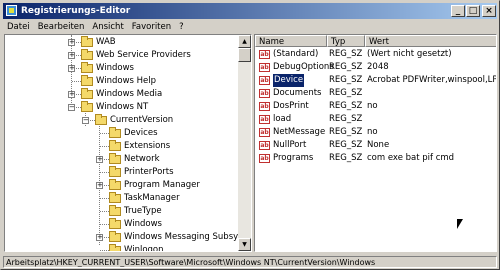 Image resolution: width=500 pixels, height=270 pixels. I want to click on menu-help: ?, so click(181, 27).